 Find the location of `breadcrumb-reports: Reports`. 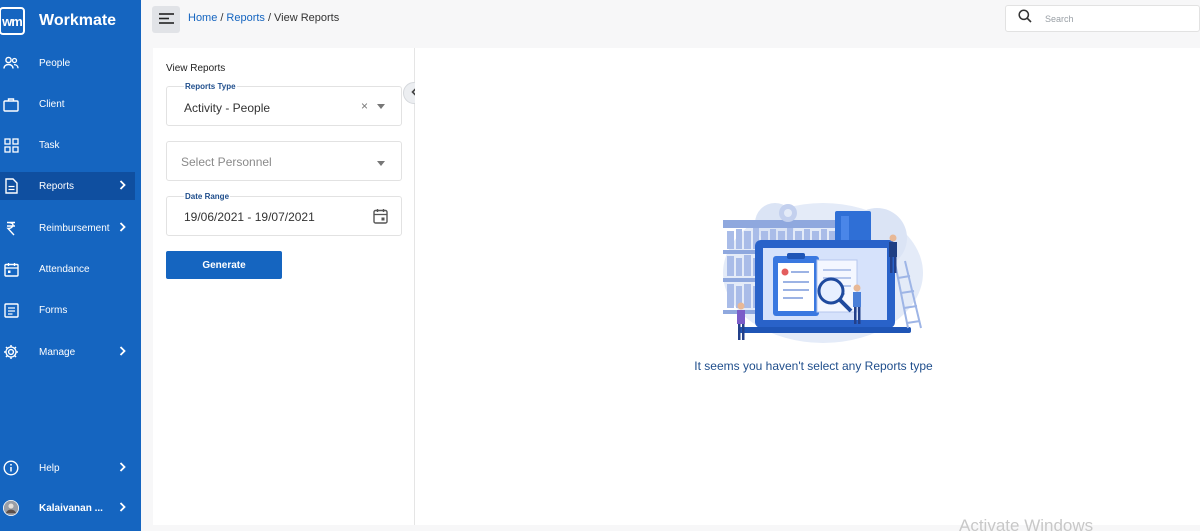

breadcrumb-reports: Reports is located at coordinates (245, 18).